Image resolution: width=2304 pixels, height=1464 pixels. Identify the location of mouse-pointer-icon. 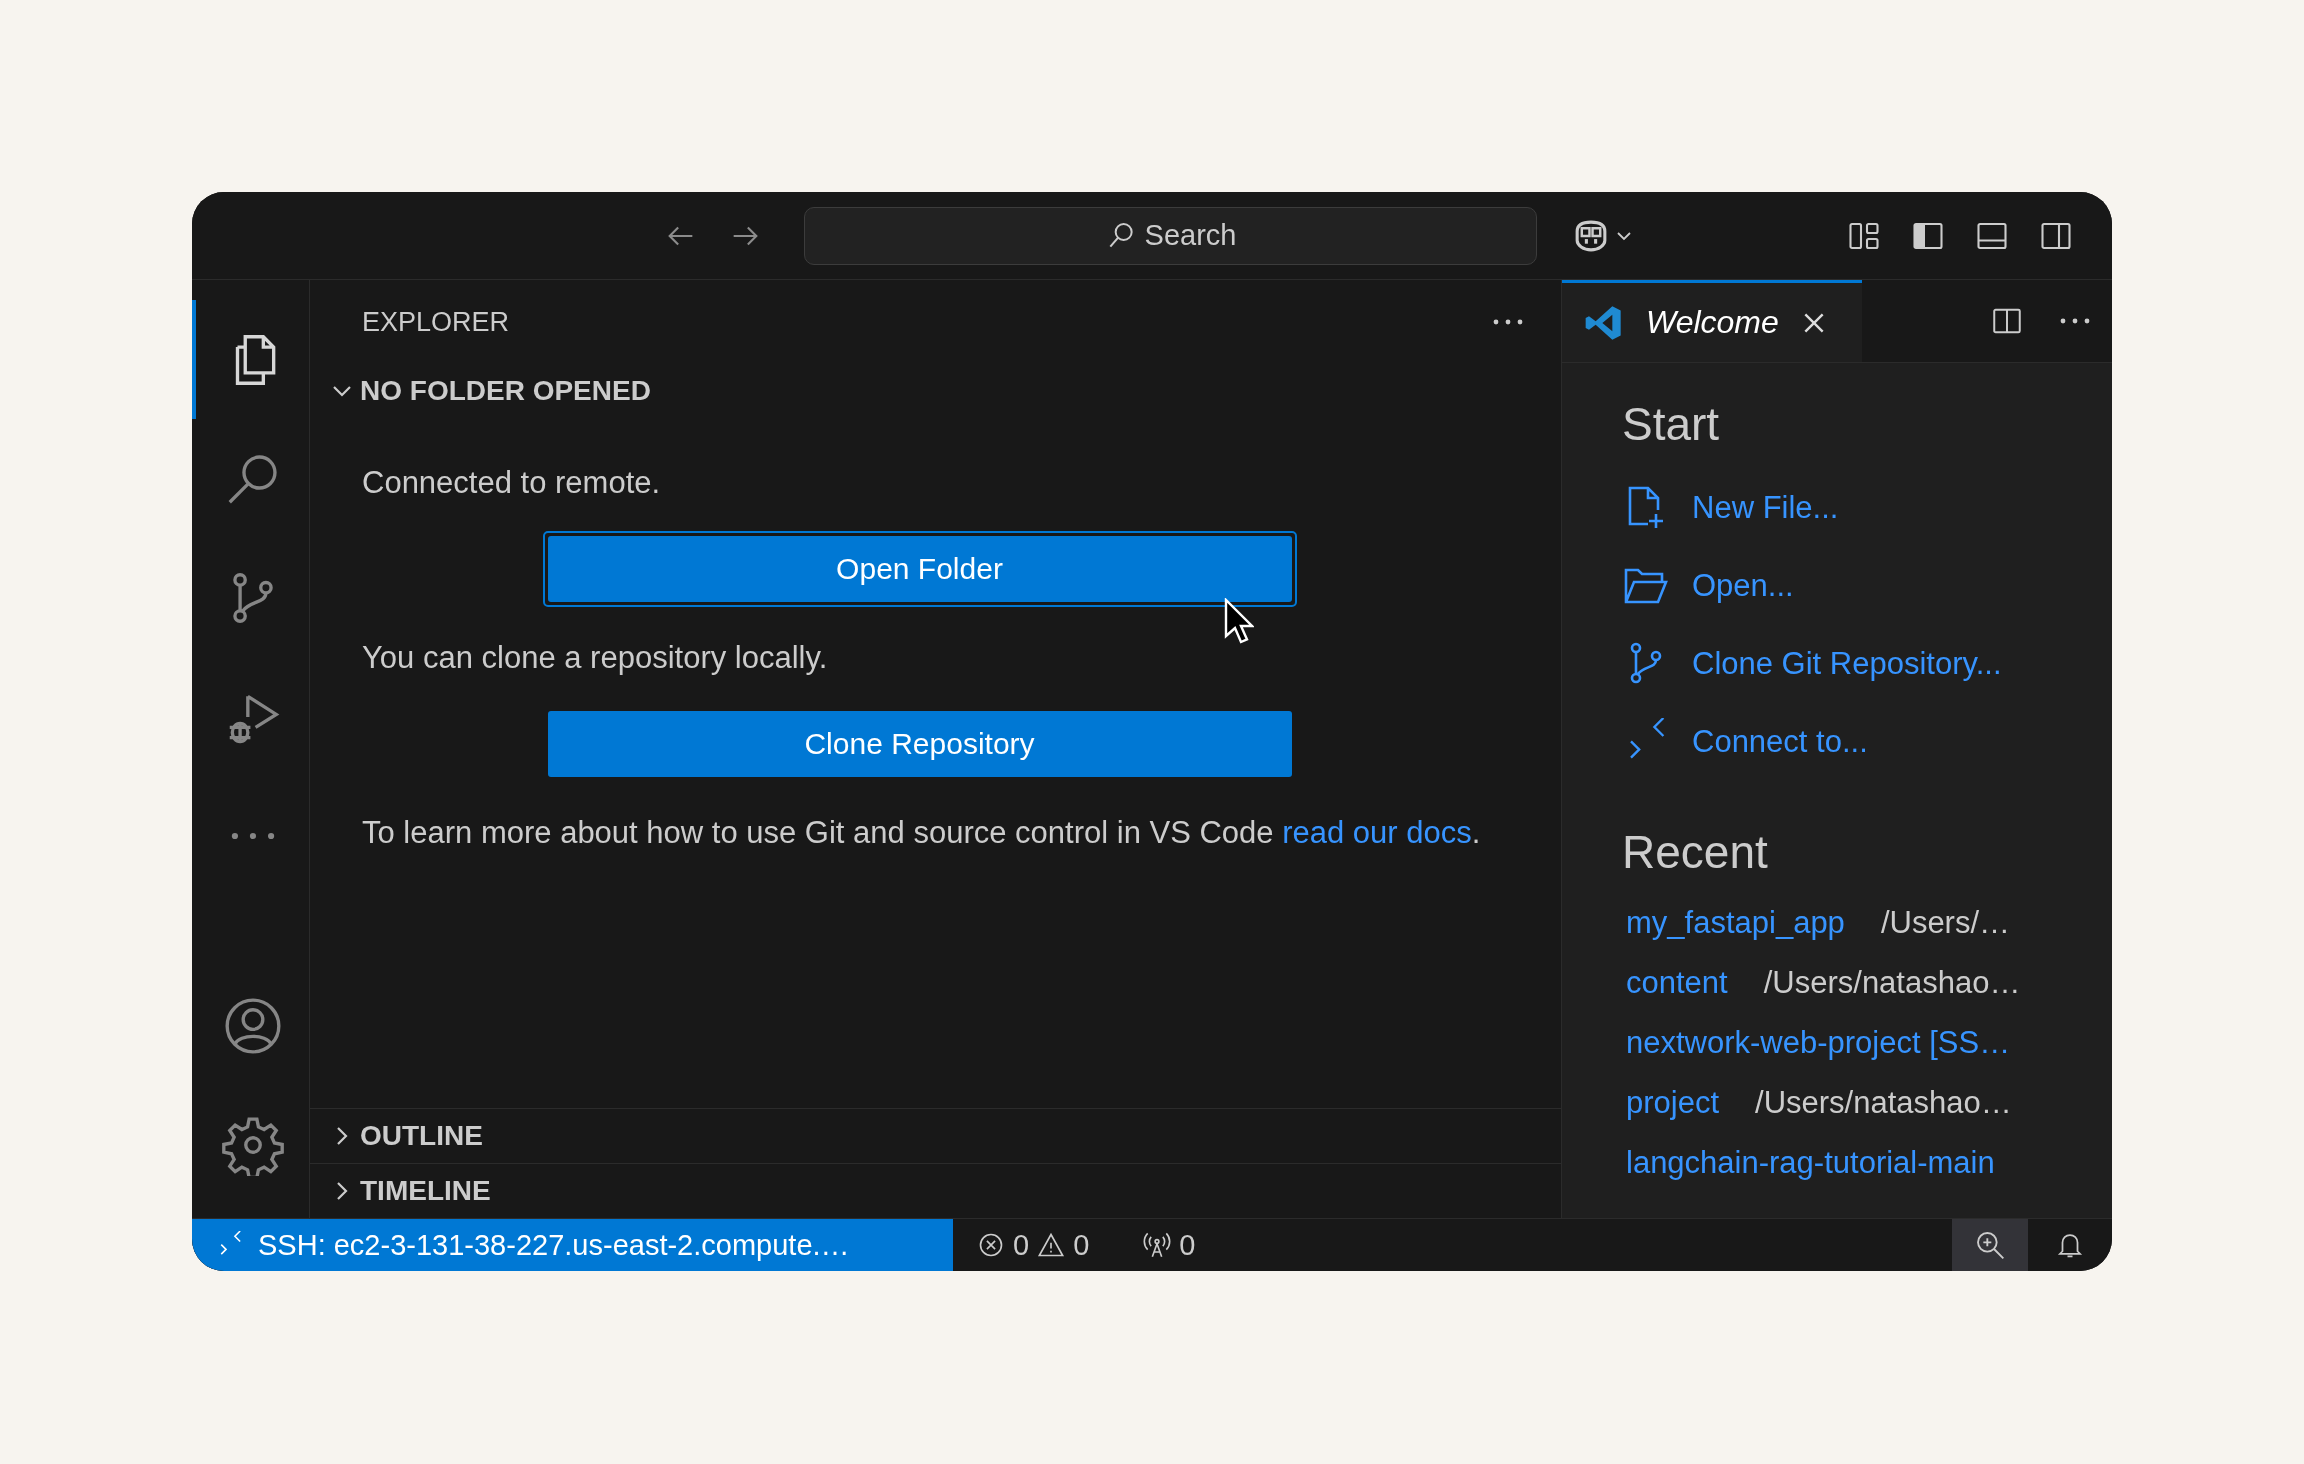
(1239, 621).